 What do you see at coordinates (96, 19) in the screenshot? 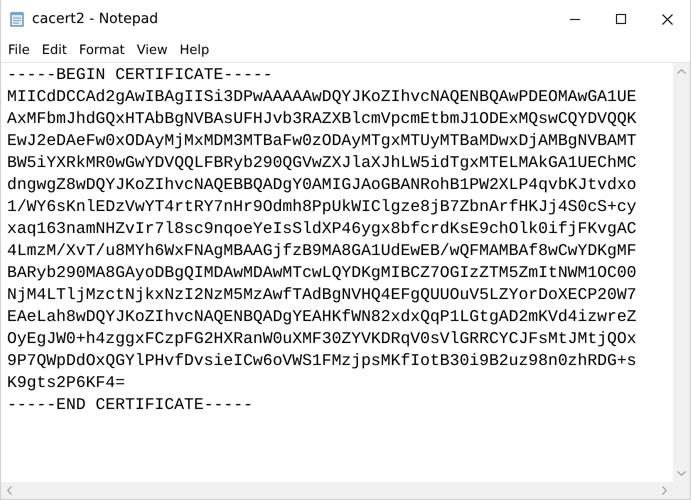
I see `window-title: cacert2 - Notepad` at bounding box center [96, 19].